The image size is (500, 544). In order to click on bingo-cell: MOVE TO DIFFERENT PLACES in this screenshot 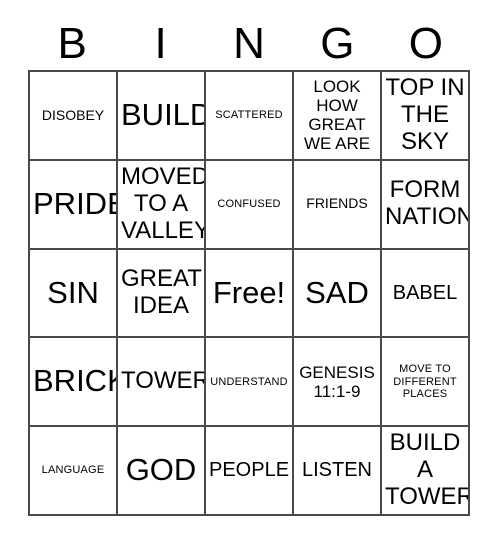, I will do `click(426, 383)`.